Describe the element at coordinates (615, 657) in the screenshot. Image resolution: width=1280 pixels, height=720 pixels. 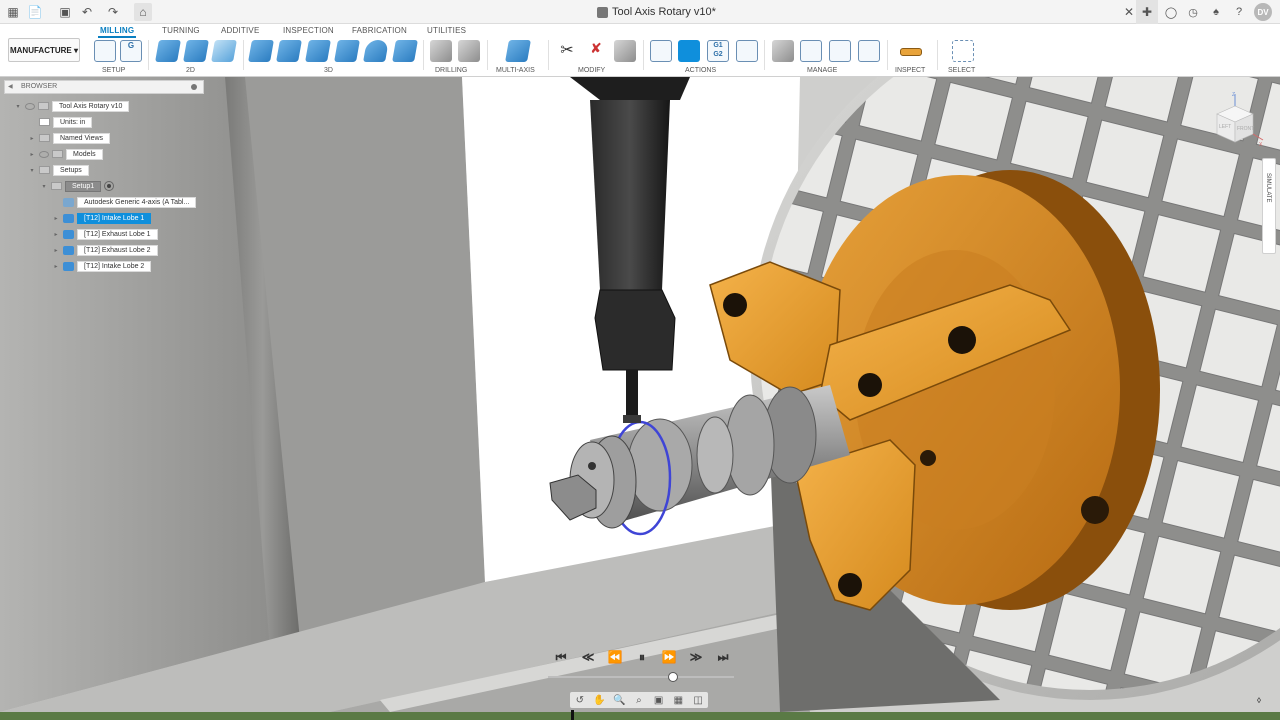
I see `step-back-icon: ⏪` at that location.